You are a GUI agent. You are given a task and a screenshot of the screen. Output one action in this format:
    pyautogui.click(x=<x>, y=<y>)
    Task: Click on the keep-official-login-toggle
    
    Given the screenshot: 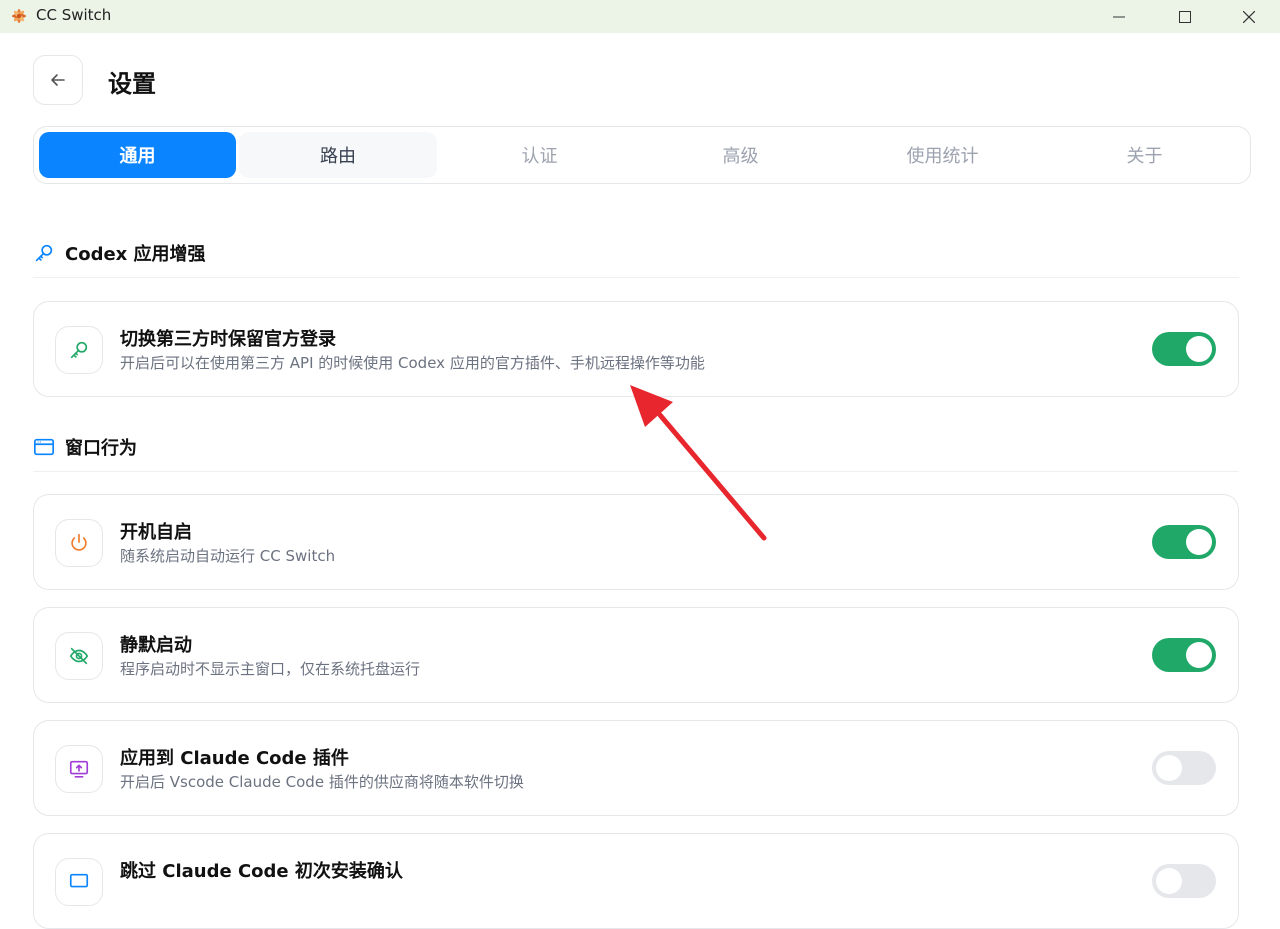 What is the action you would take?
    pyautogui.click(x=1184, y=349)
    